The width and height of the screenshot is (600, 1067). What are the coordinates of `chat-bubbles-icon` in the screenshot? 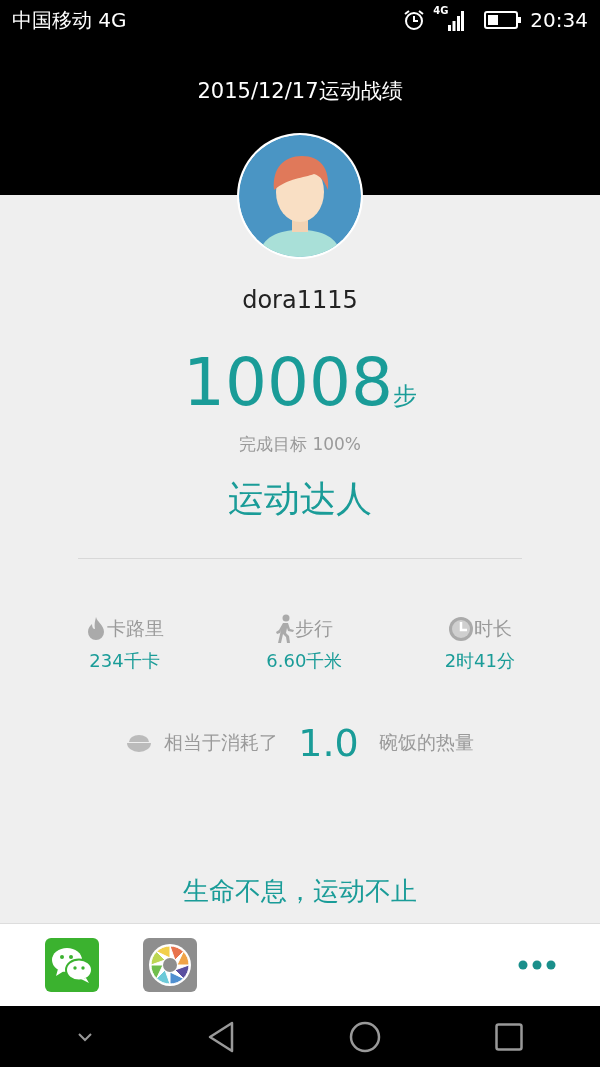 It's located at (72, 965).